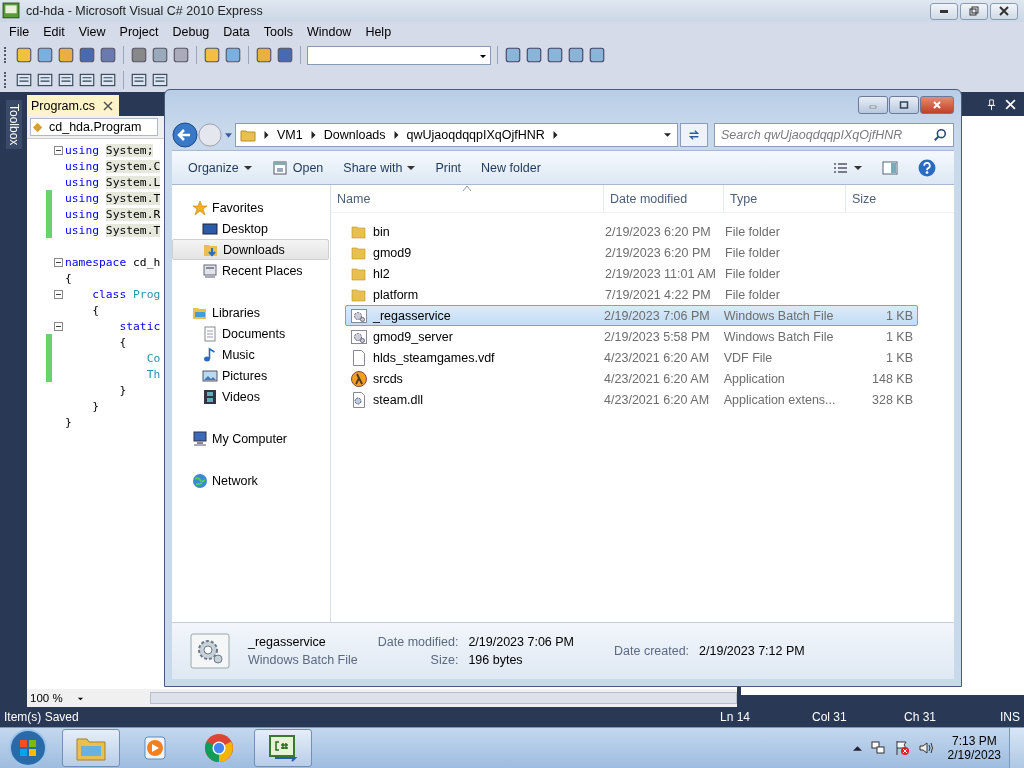 This screenshot has width=1024, height=768. What do you see at coordinates (877, 748) in the screenshot?
I see `network-icon` at bounding box center [877, 748].